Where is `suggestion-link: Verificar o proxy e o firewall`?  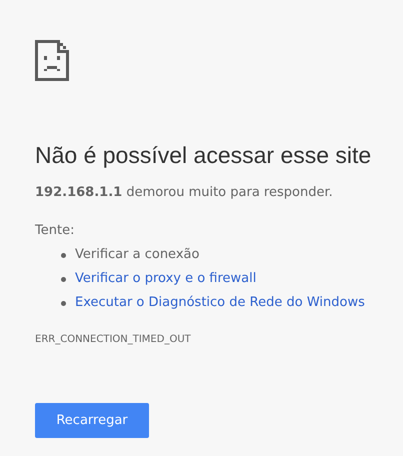 suggestion-link: Verificar o proxy e o firewall is located at coordinates (165, 279).